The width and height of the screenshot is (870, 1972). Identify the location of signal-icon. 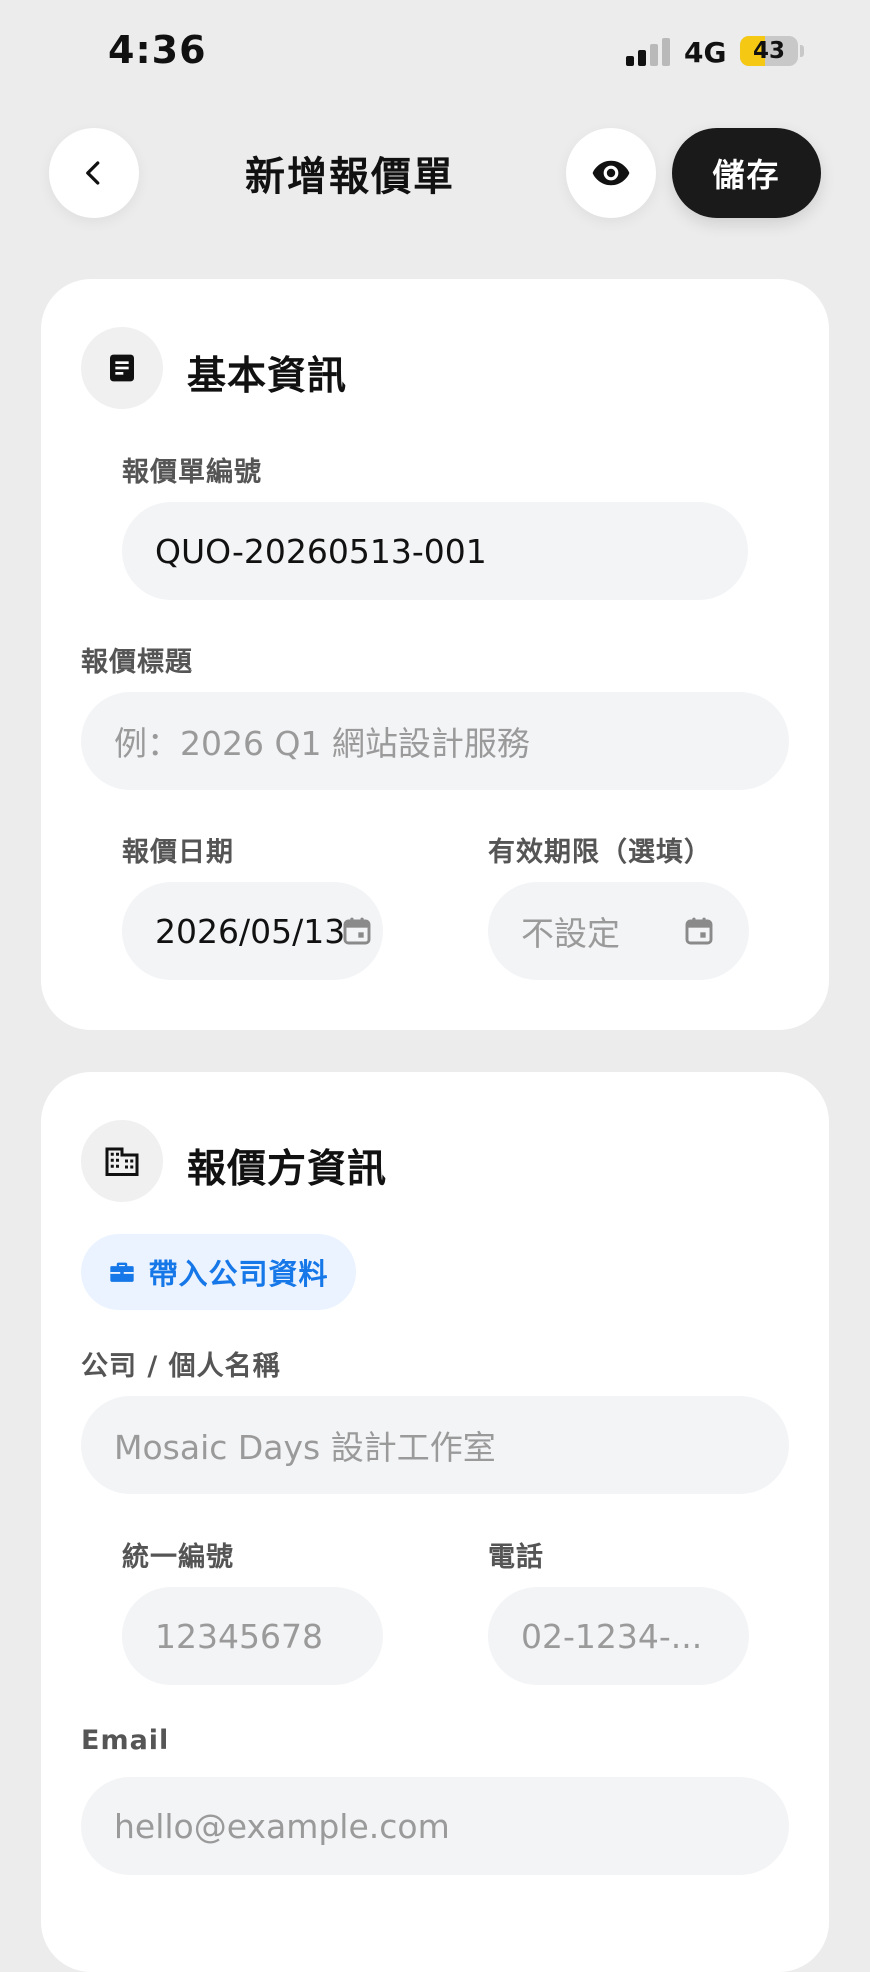
(649, 51).